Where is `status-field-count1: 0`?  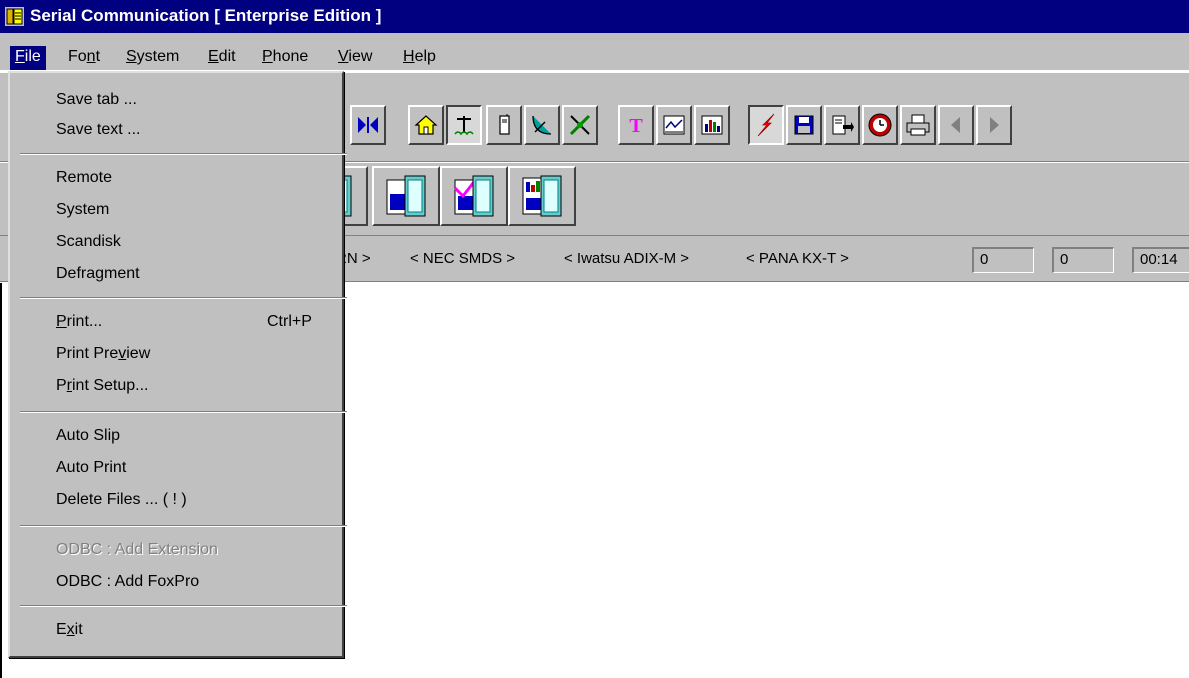 status-field-count1: 0 is located at coordinates (1003, 260).